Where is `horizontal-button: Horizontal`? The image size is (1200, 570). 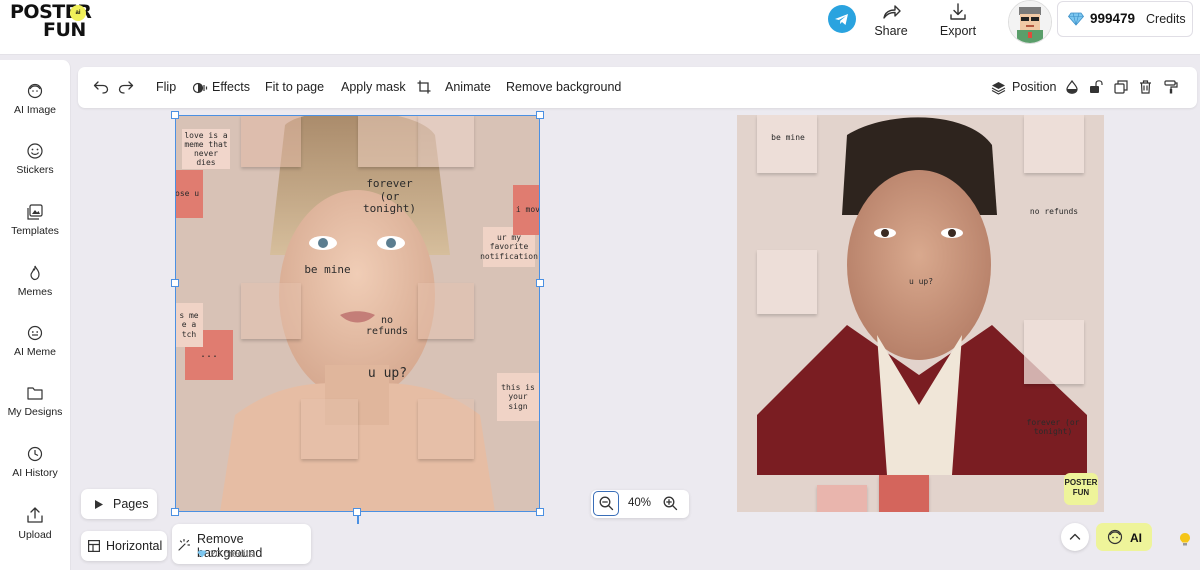
horizontal-button: Horizontal is located at coordinates (124, 546).